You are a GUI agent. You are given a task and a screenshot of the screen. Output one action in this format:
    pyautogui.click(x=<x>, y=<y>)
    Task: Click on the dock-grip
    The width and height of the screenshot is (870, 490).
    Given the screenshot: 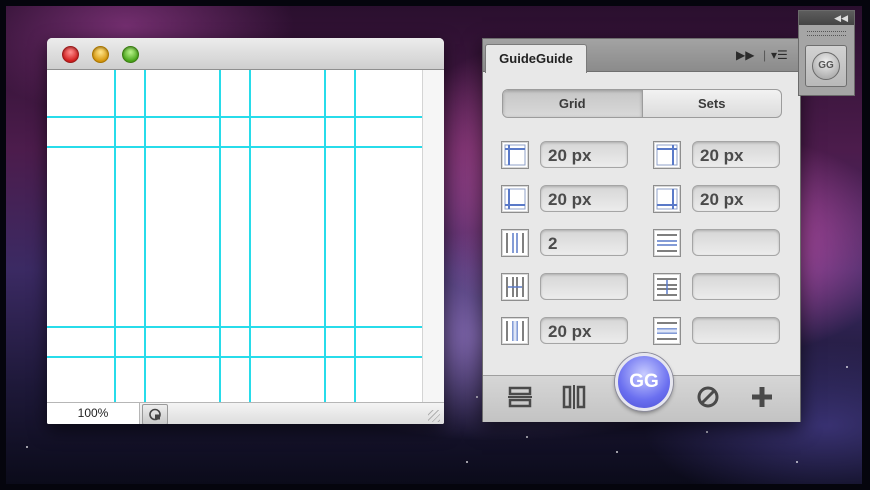 What is the action you would take?
    pyautogui.click(x=826, y=33)
    